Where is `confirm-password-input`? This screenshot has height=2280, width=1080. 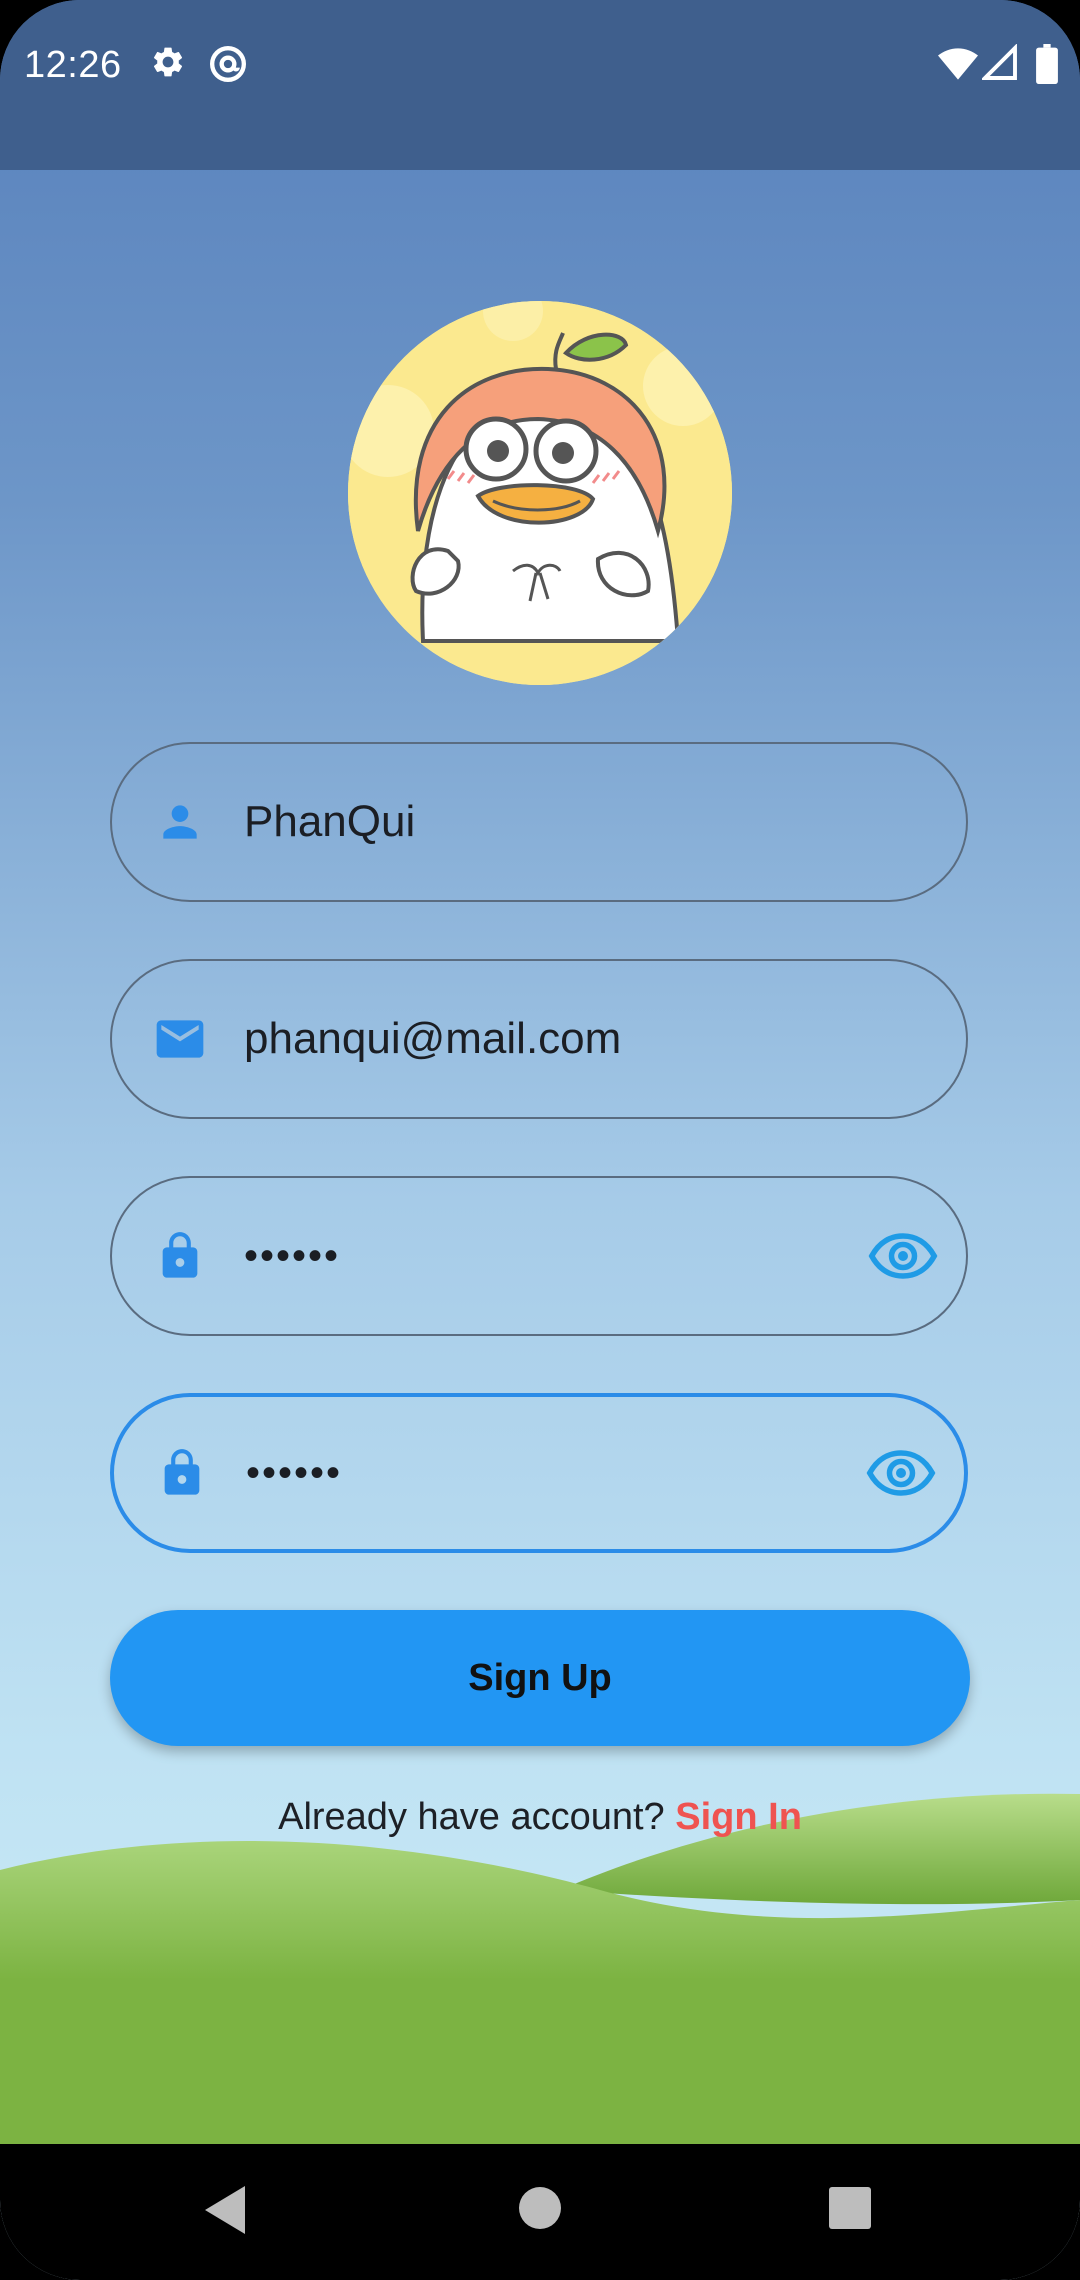 confirm-password-input is located at coordinates (546, 1473).